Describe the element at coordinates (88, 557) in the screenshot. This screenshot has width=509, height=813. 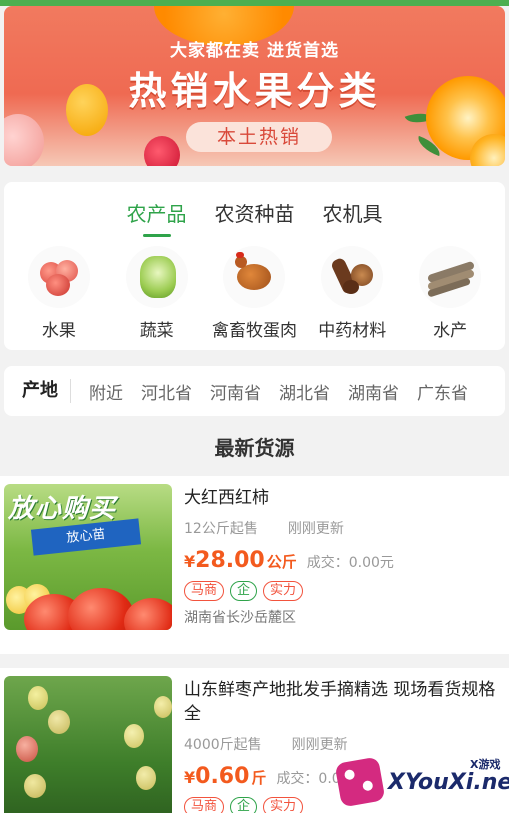
I see `product-image: 放心购买 放心苗` at that location.